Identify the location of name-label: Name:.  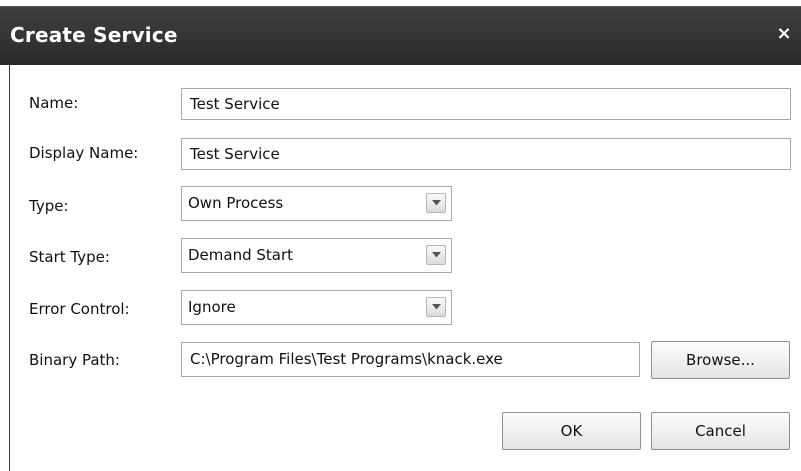
(54, 103).